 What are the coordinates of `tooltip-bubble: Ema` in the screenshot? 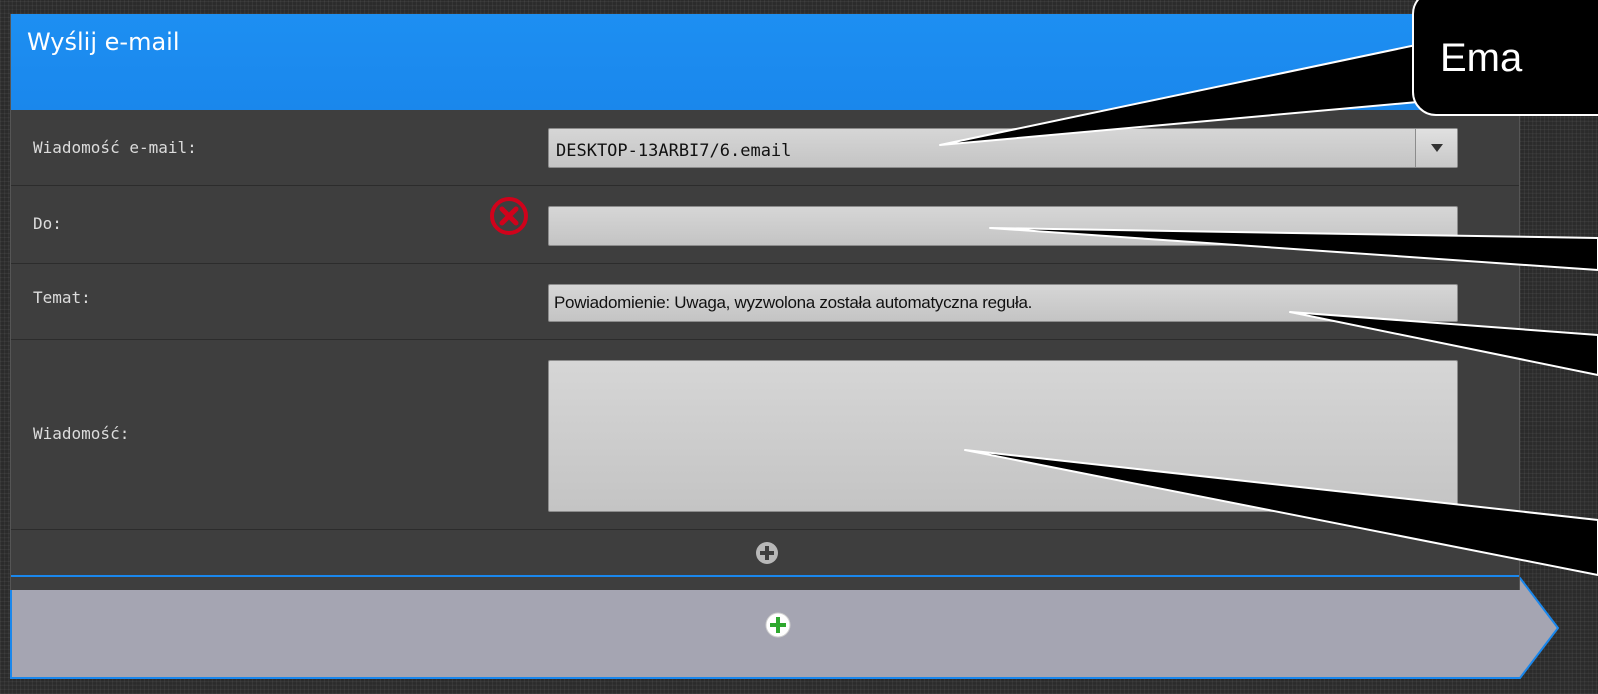 It's located at (1505, 58).